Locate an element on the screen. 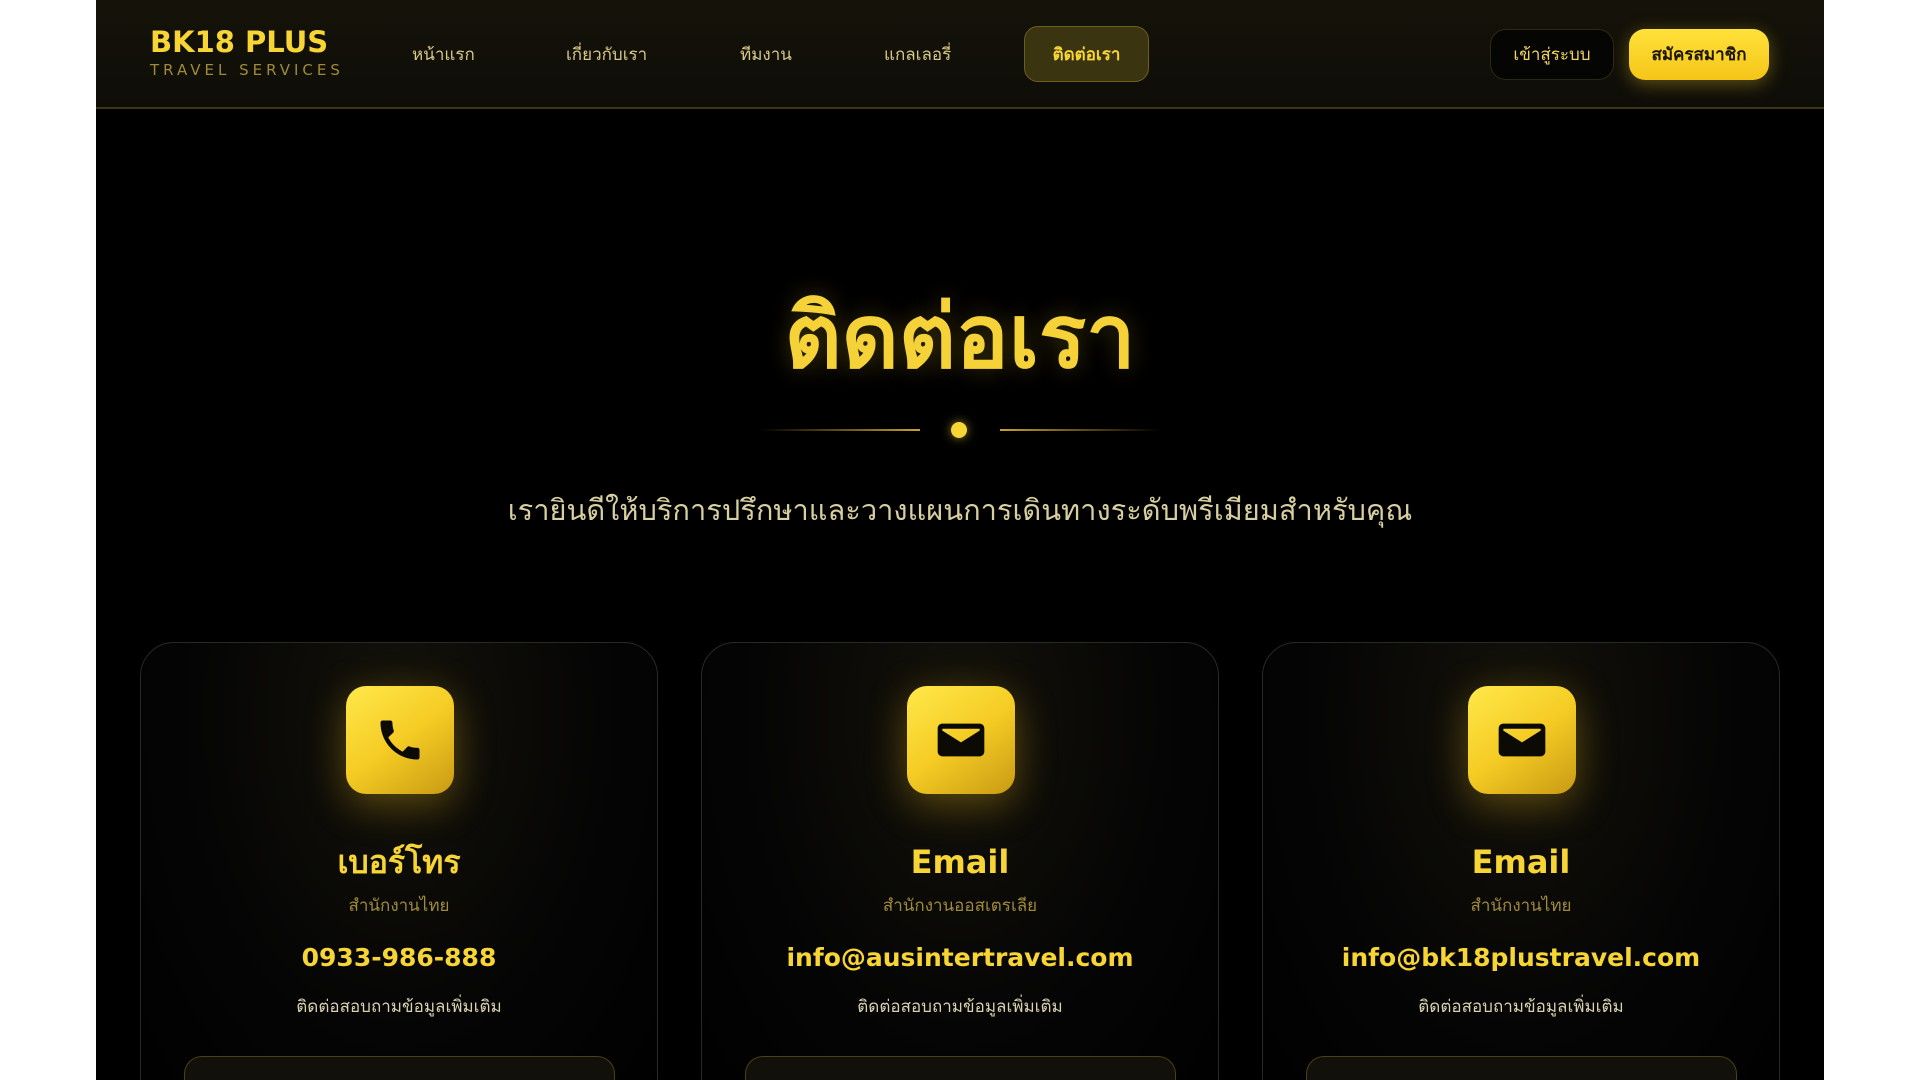 The width and height of the screenshot is (1920, 1080). email-link: info@bk18plustravel.com is located at coordinates (1521, 958).